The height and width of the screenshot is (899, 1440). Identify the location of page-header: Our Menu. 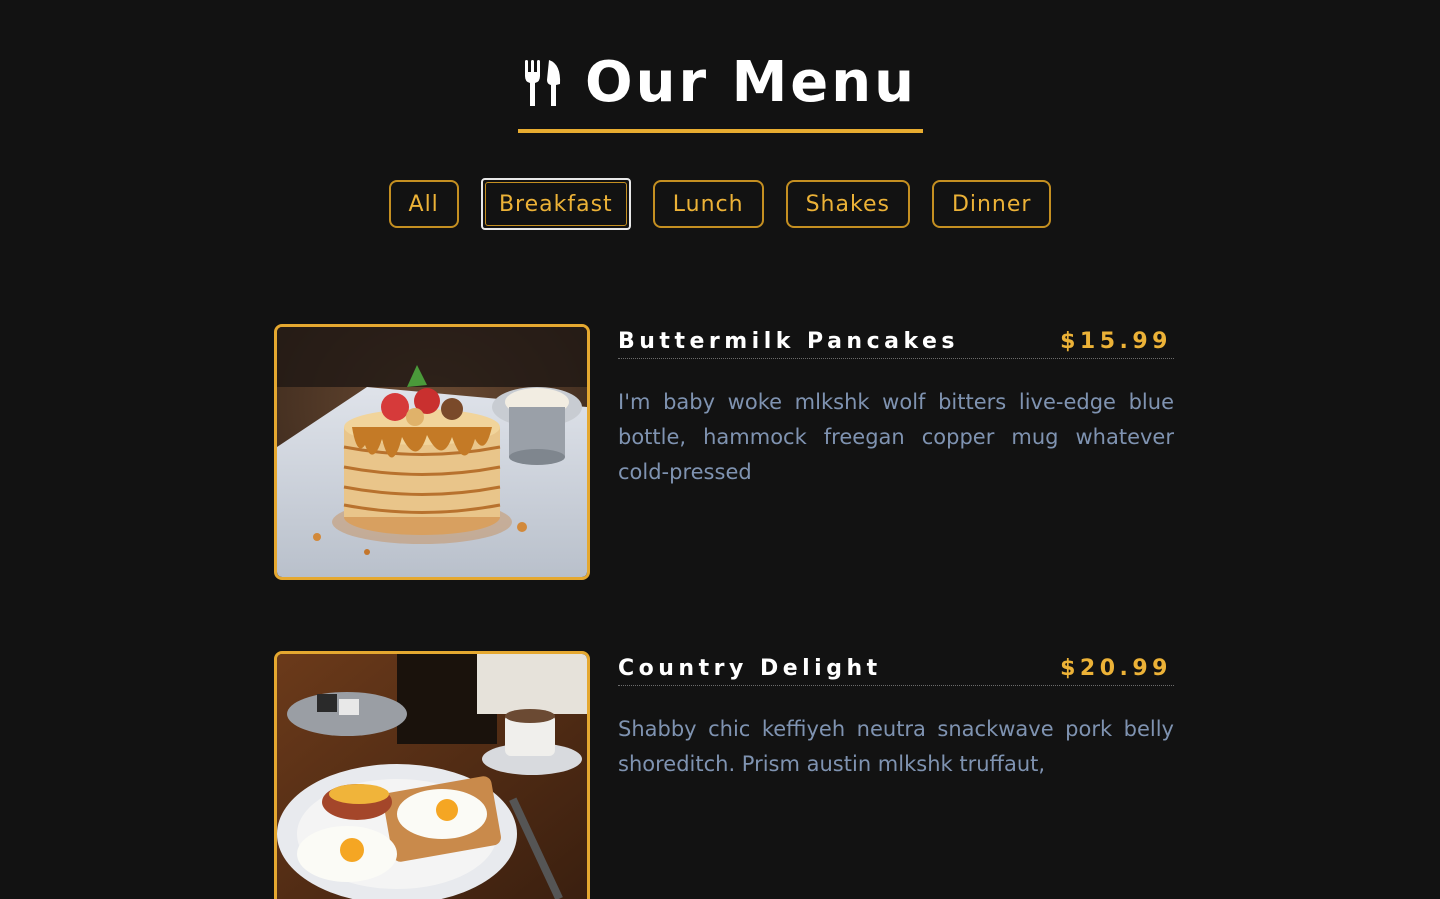
(720, 90).